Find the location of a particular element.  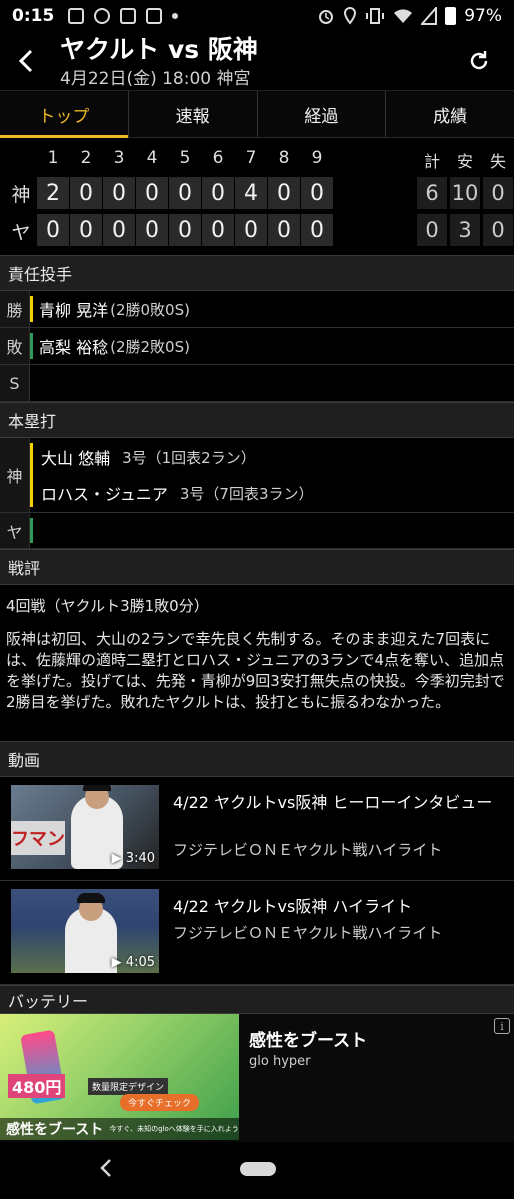

alarm-icon is located at coordinates (326, 17).